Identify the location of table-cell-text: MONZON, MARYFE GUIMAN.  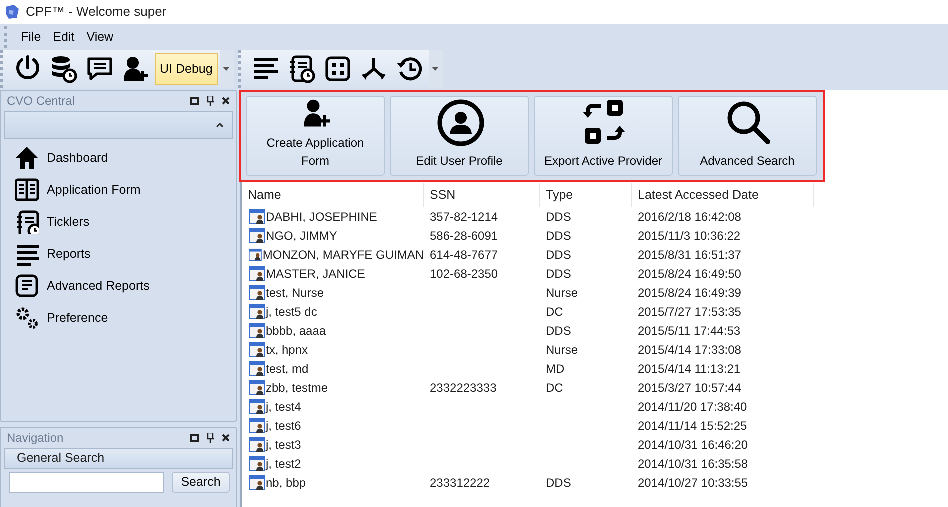
(343, 255).